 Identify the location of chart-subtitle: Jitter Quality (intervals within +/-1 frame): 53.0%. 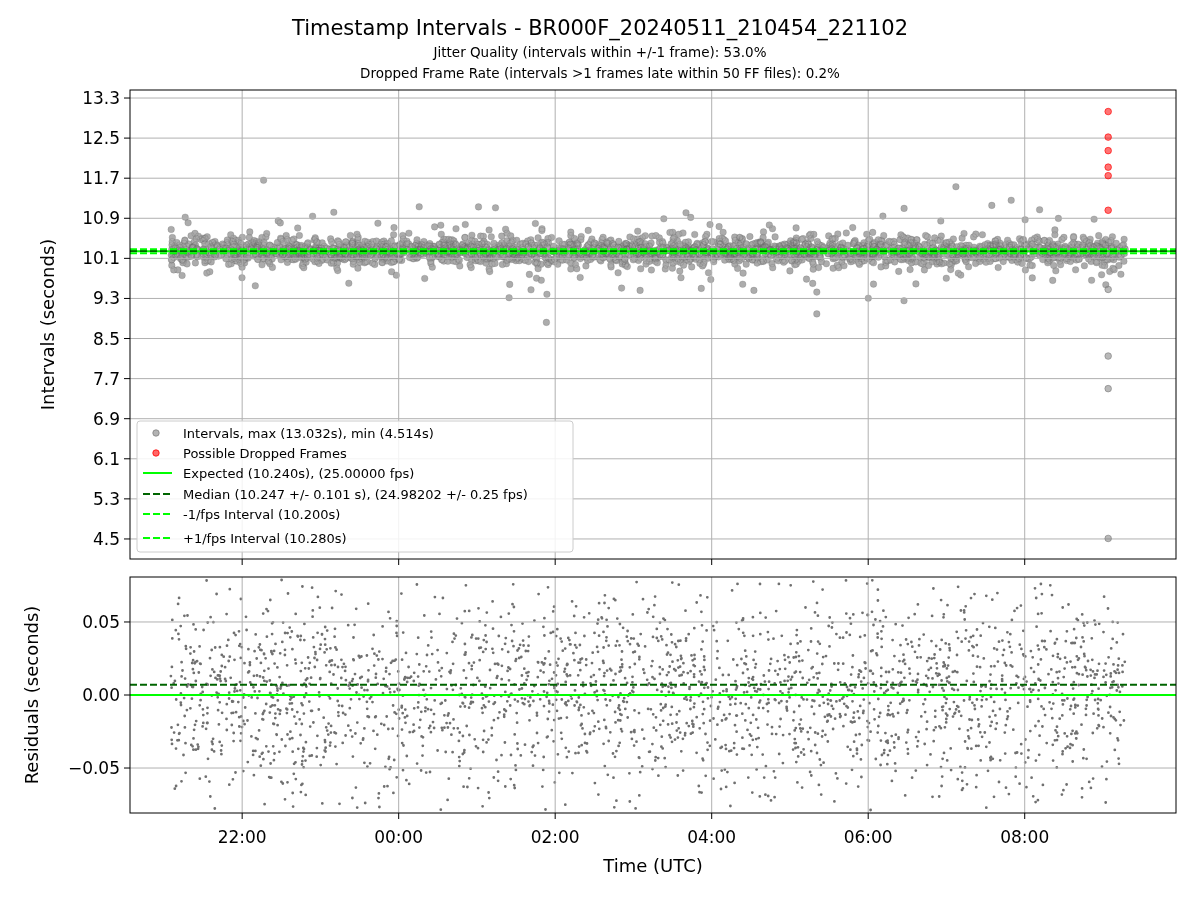
(600, 52).